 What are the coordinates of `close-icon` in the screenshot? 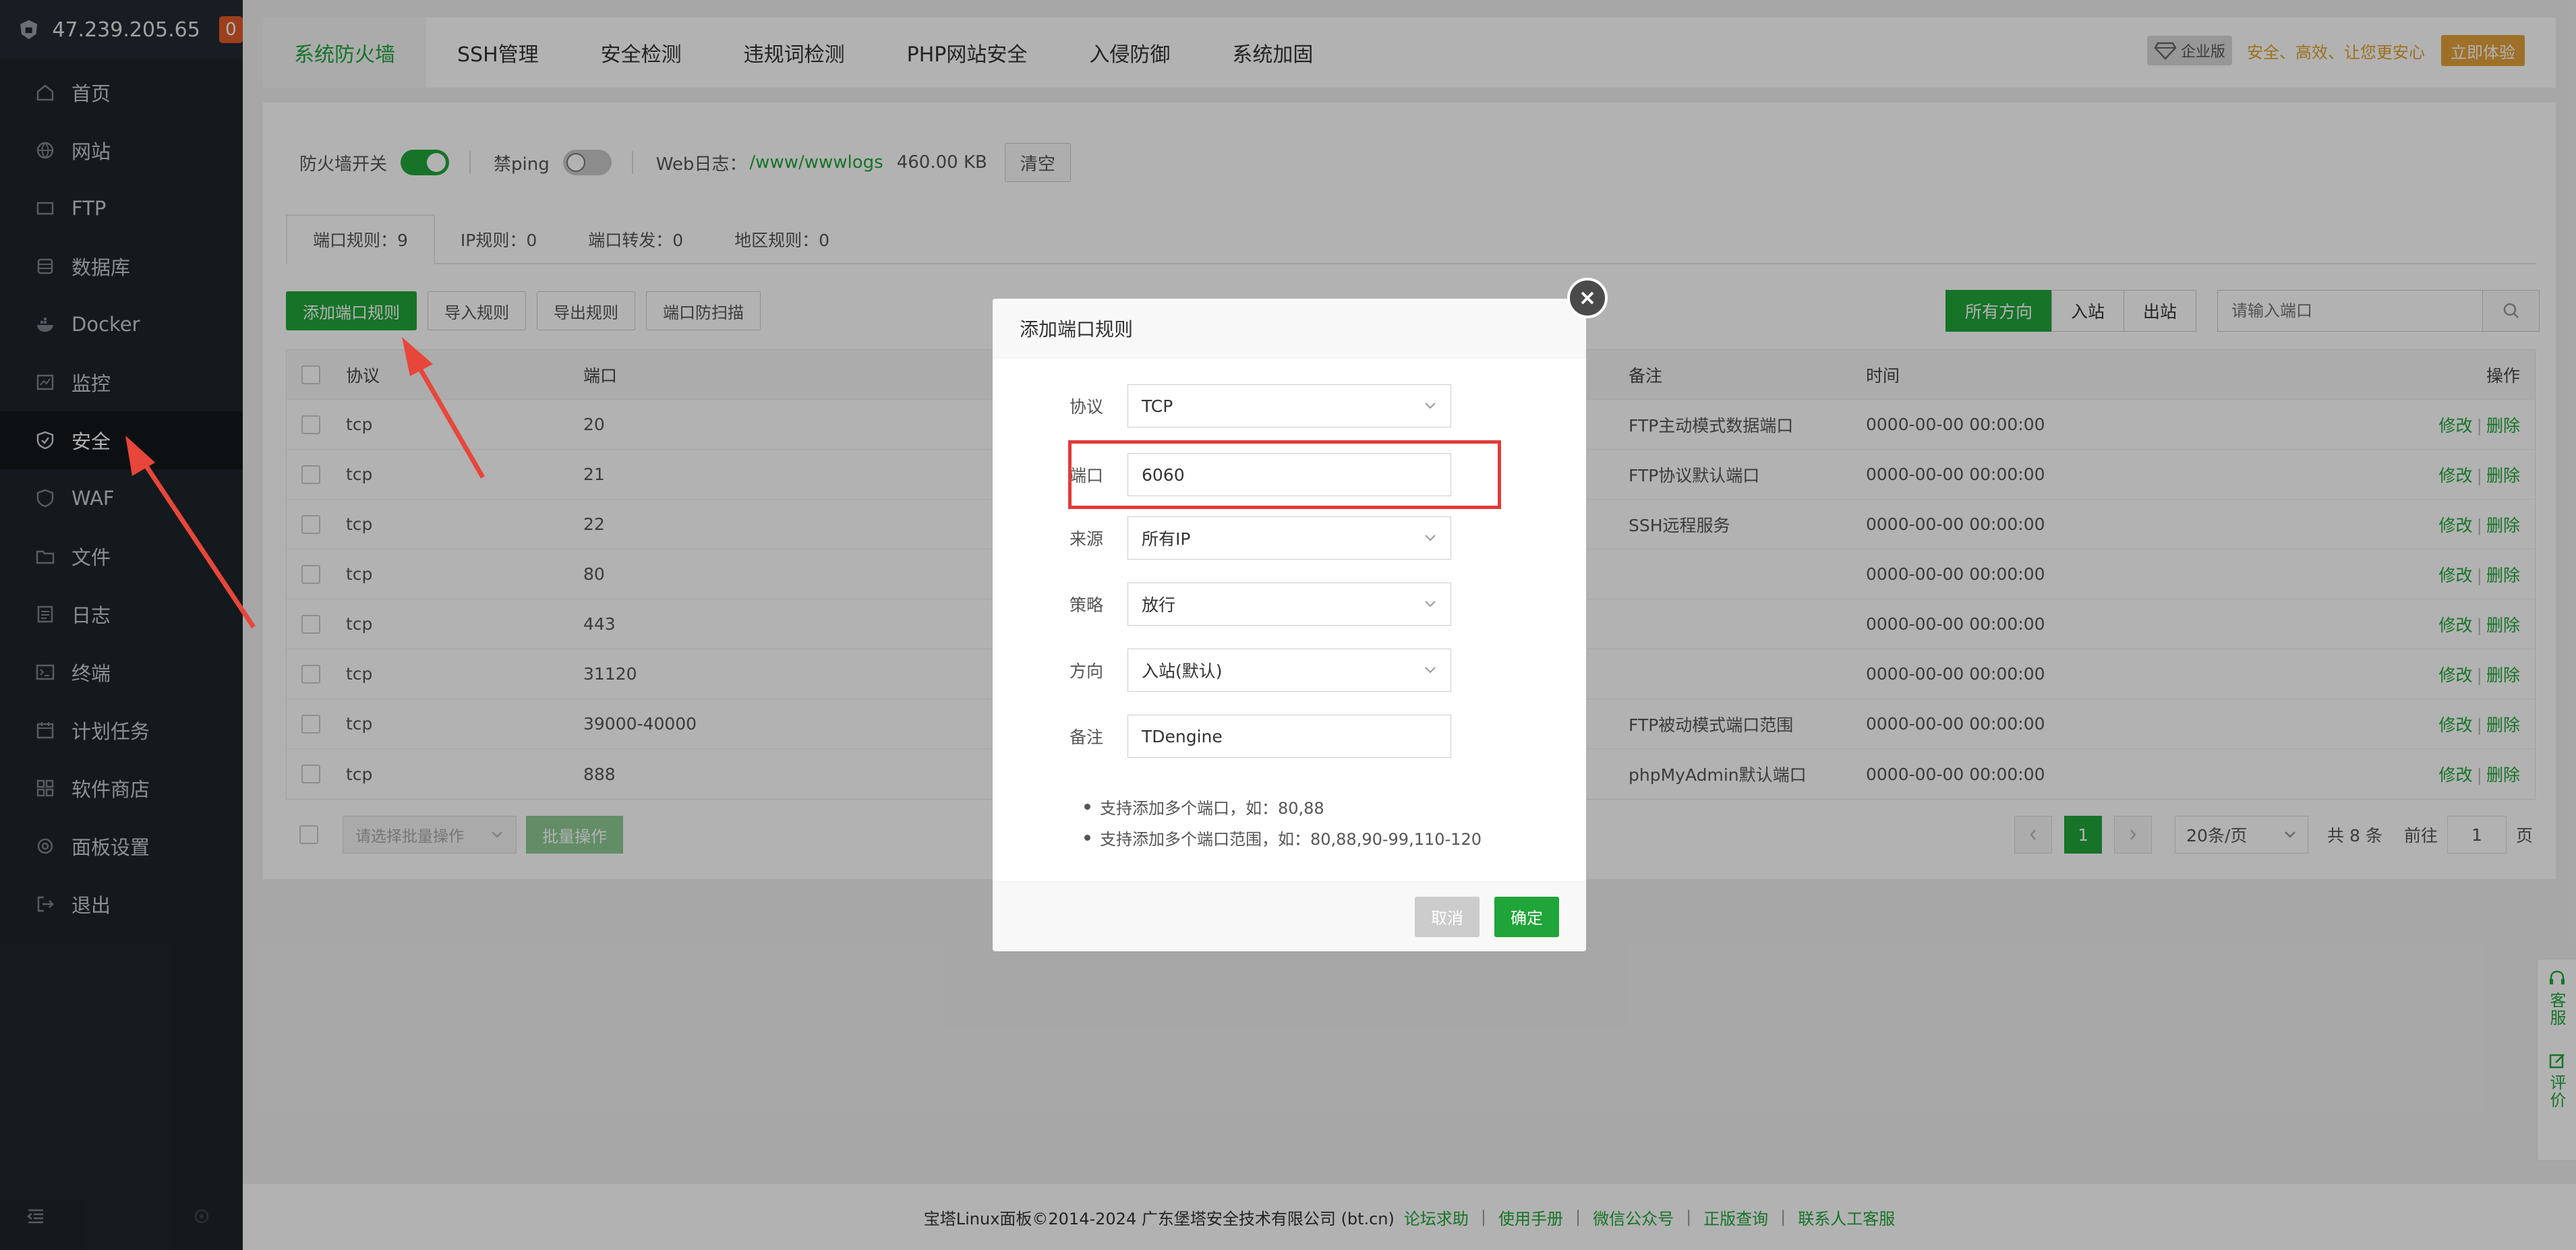 It's located at (1588, 298).